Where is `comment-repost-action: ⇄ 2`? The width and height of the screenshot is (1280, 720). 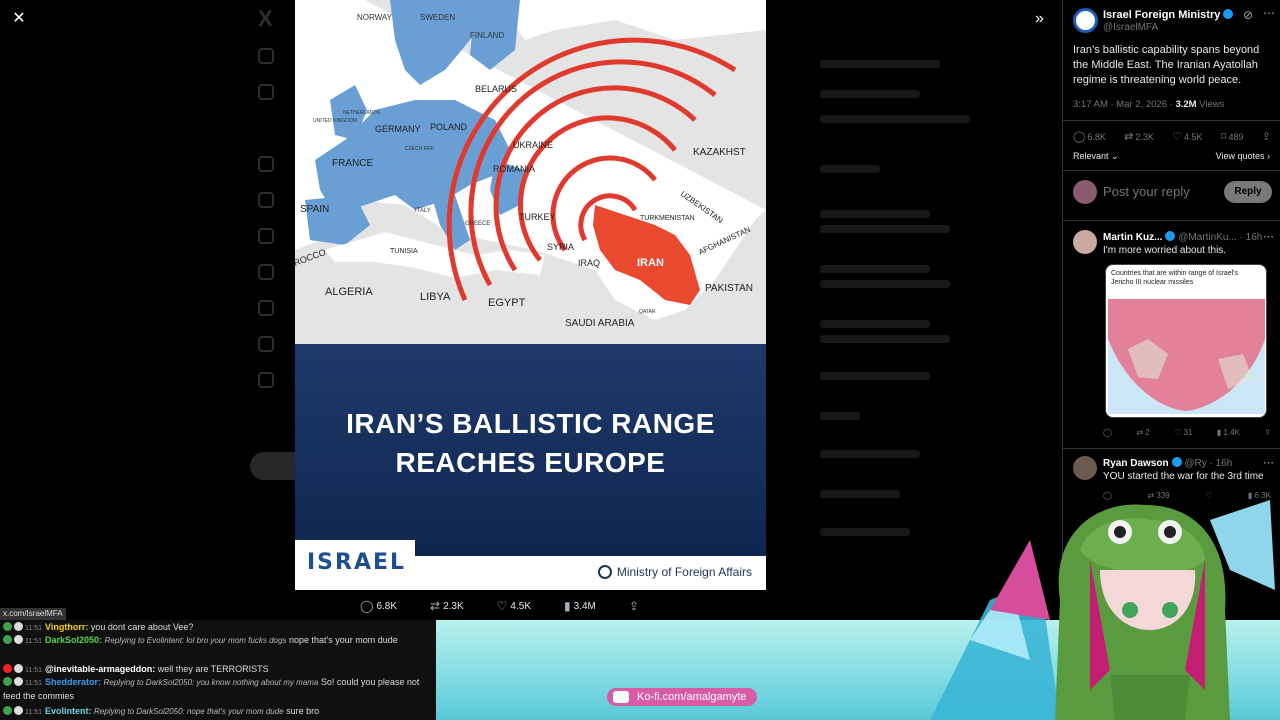 comment-repost-action: ⇄ 2 is located at coordinates (1142, 432).